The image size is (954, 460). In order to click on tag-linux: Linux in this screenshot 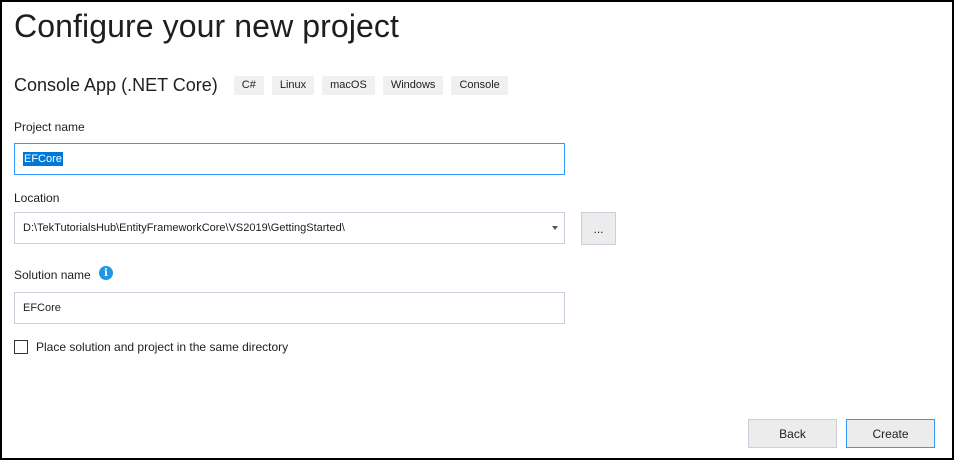, I will do `click(293, 85)`.